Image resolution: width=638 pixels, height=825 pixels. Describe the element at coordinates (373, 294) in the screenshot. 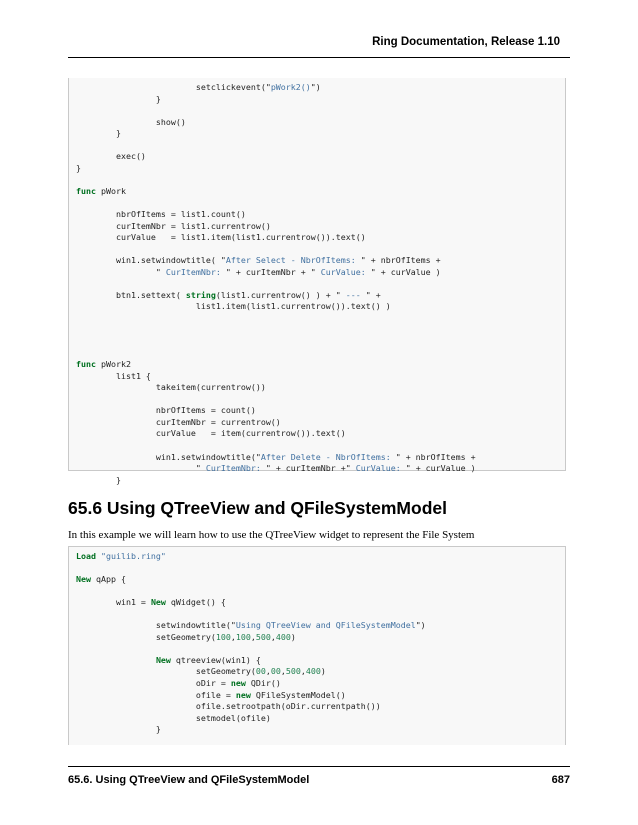

I see `code-text: " +` at that location.